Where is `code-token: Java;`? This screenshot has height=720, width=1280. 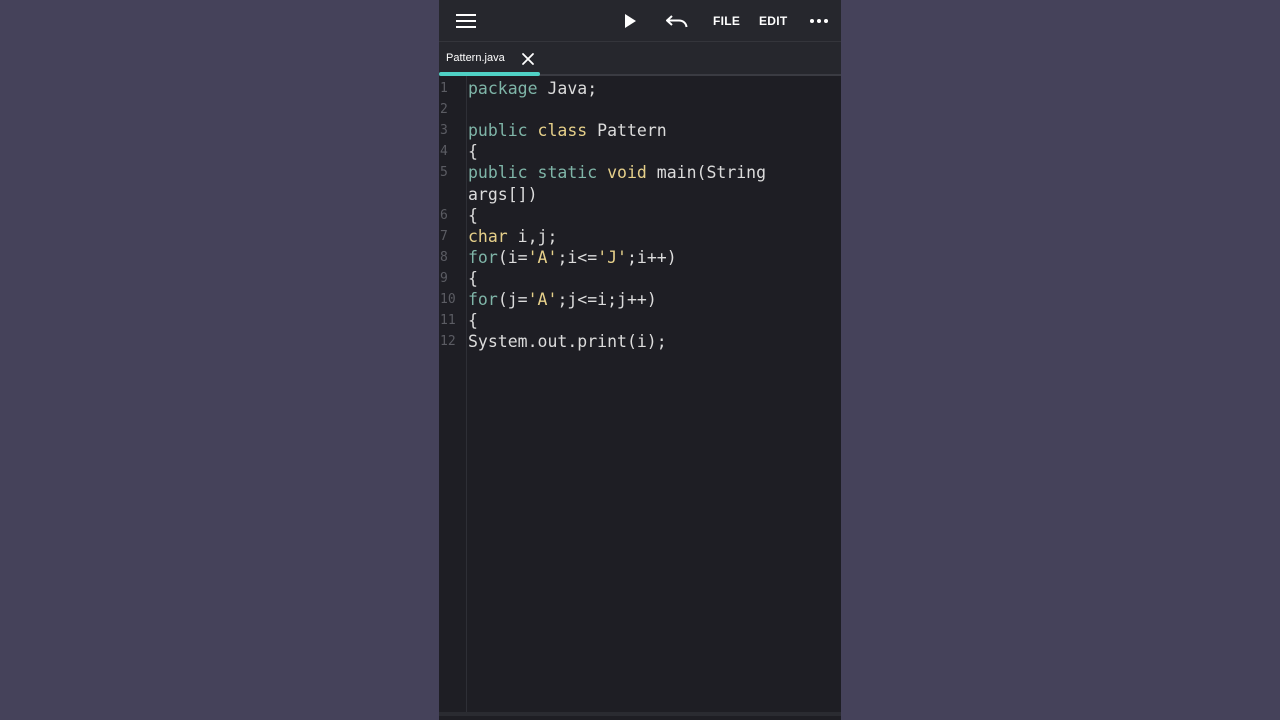 code-token: Java; is located at coordinates (567, 88).